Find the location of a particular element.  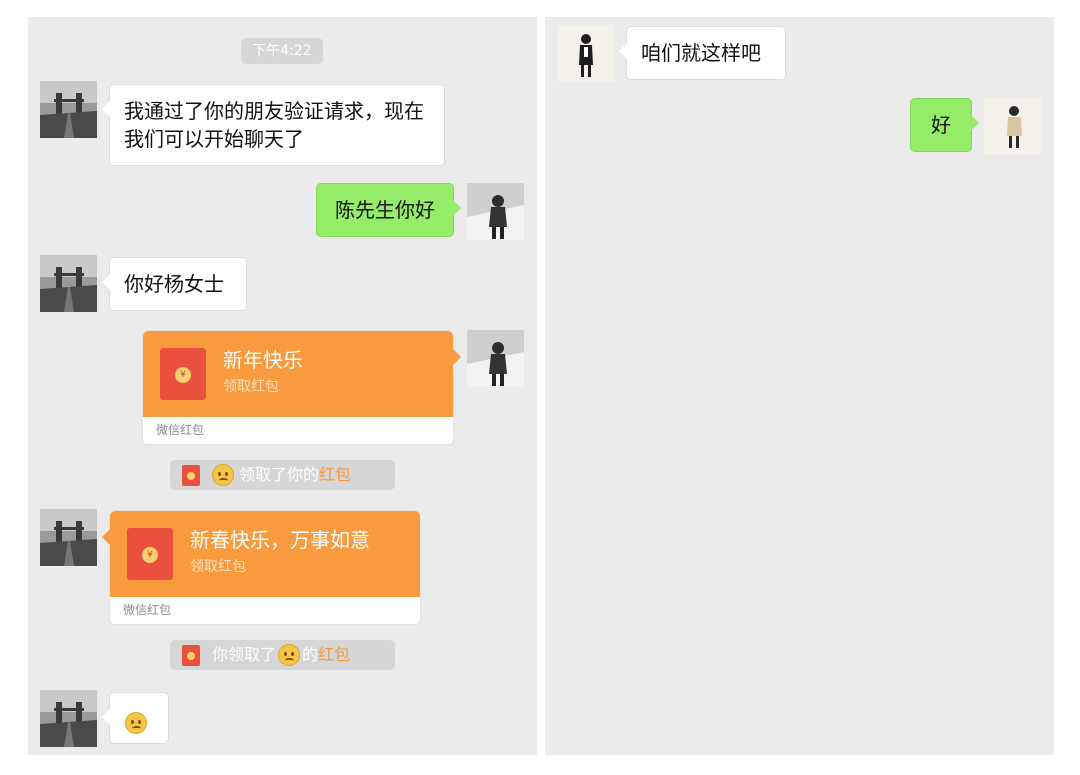

timestamp-badge: 下午4:22 is located at coordinates (282, 51).